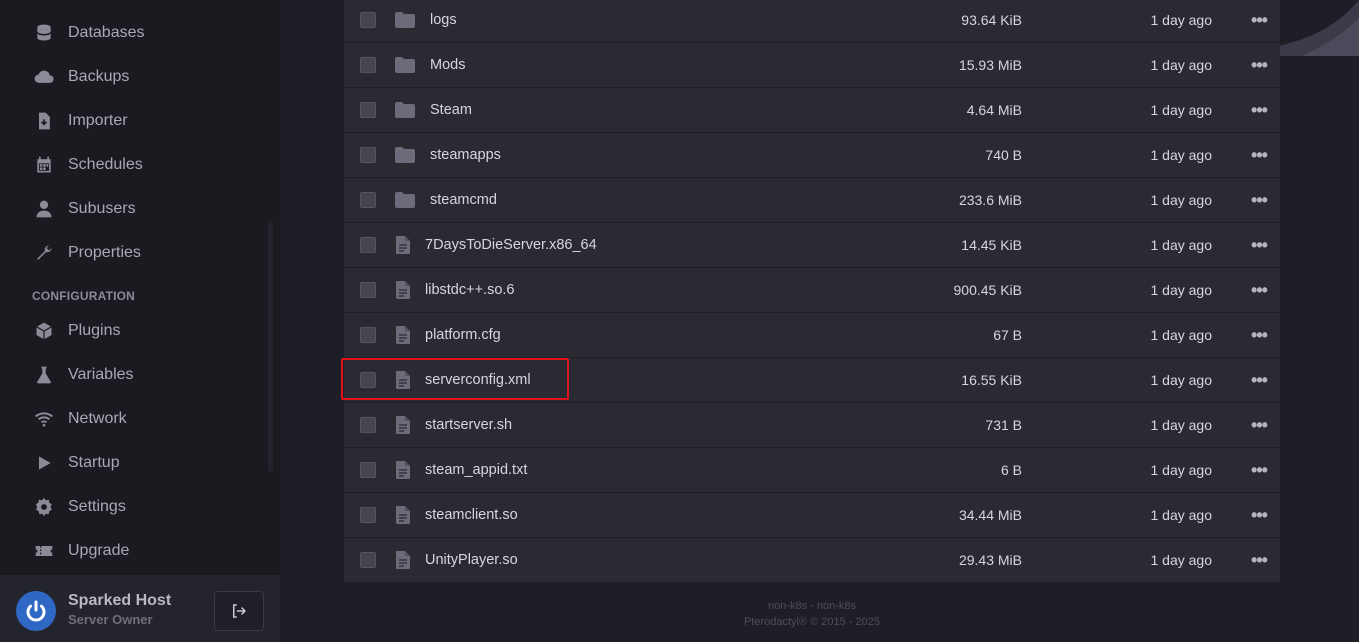 The height and width of the screenshot is (642, 1359). What do you see at coordinates (812, 110) in the screenshot?
I see `file-row: Steam 4.64 MiB 1 day ago •••` at bounding box center [812, 110].